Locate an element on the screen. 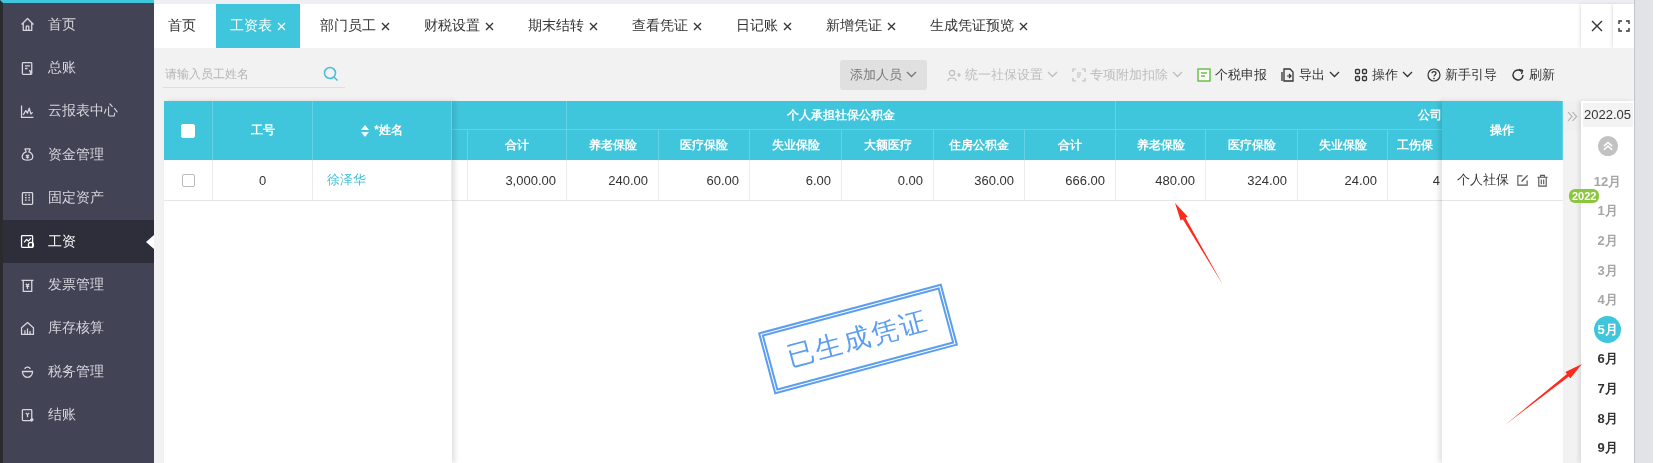 This screenshot has width=1656, height=463. toolbar-button: 操作 is located at coordinates (1383, 74).